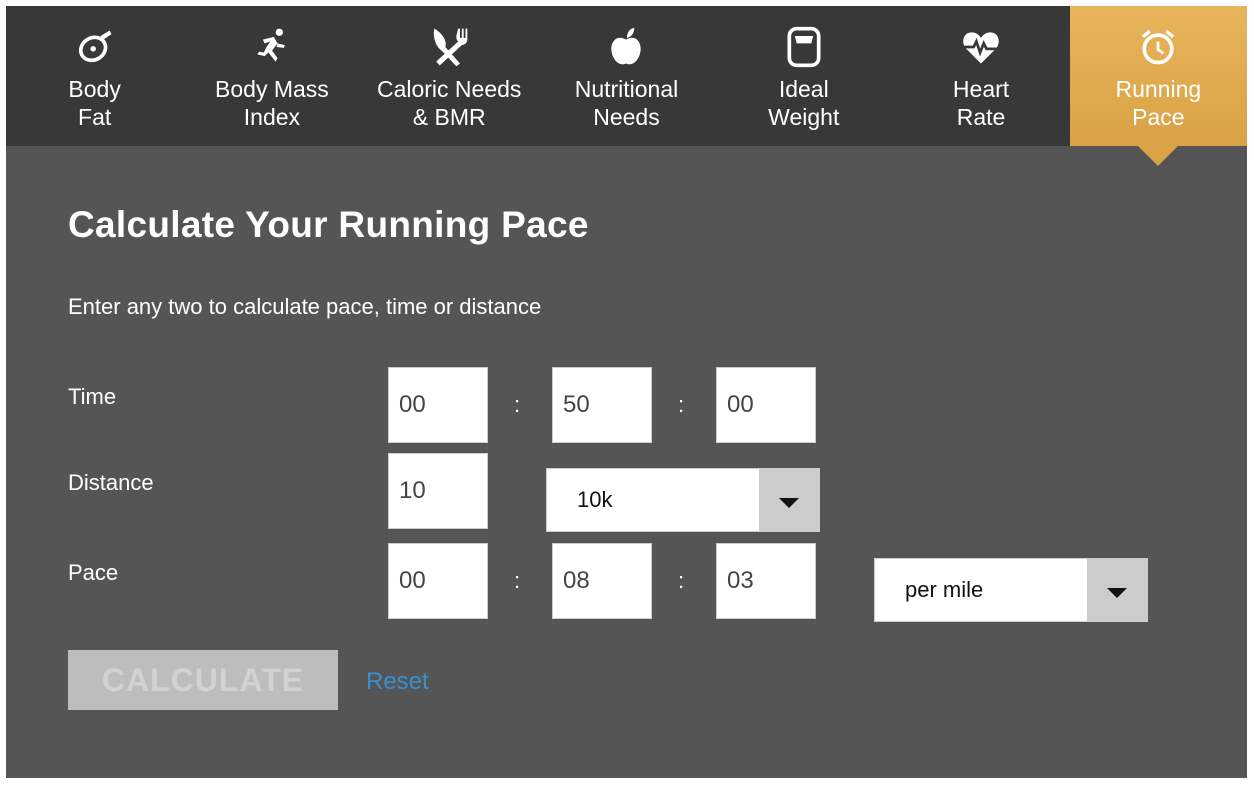  Describe the element at coordinates (766, 581) in the screenshot. I see `pace-seconds-input` at that location.